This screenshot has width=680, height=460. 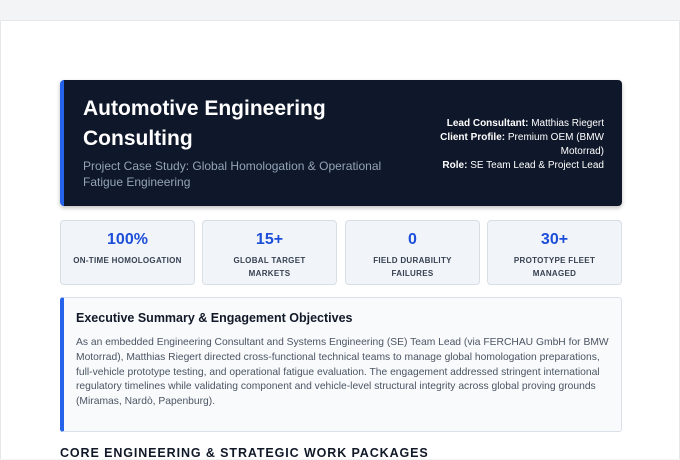 What do you see at coordinates (537, 165) in the screenshot?
I see `meta-value: SE Team Lead & Project Lead` at bounding box center [537, 165].